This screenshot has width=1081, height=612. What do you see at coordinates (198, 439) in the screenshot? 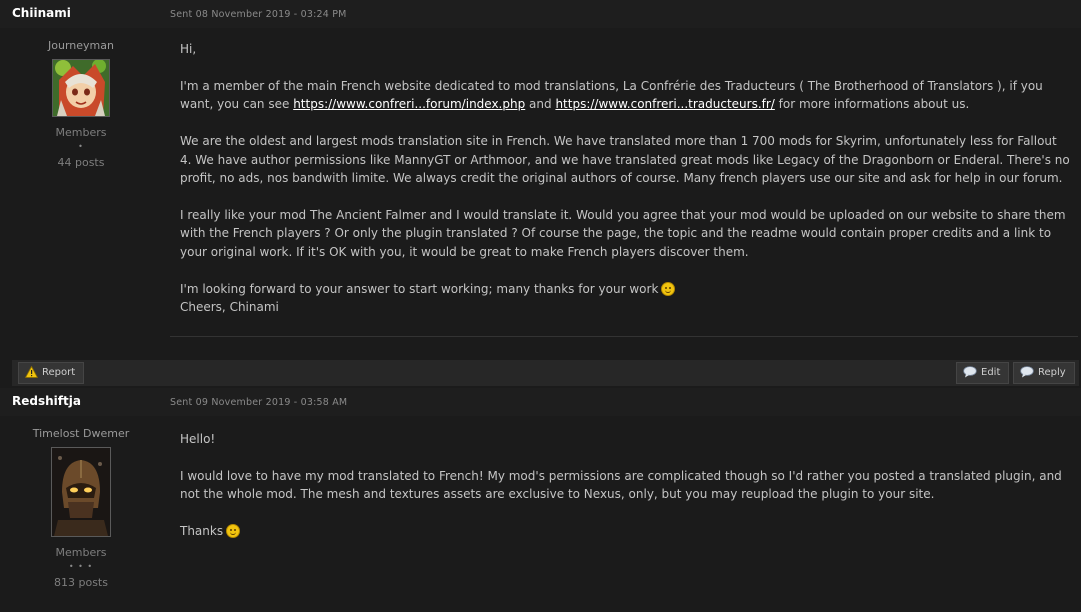
I see `paragraph: Hello!` at bounding box center [198, 439].